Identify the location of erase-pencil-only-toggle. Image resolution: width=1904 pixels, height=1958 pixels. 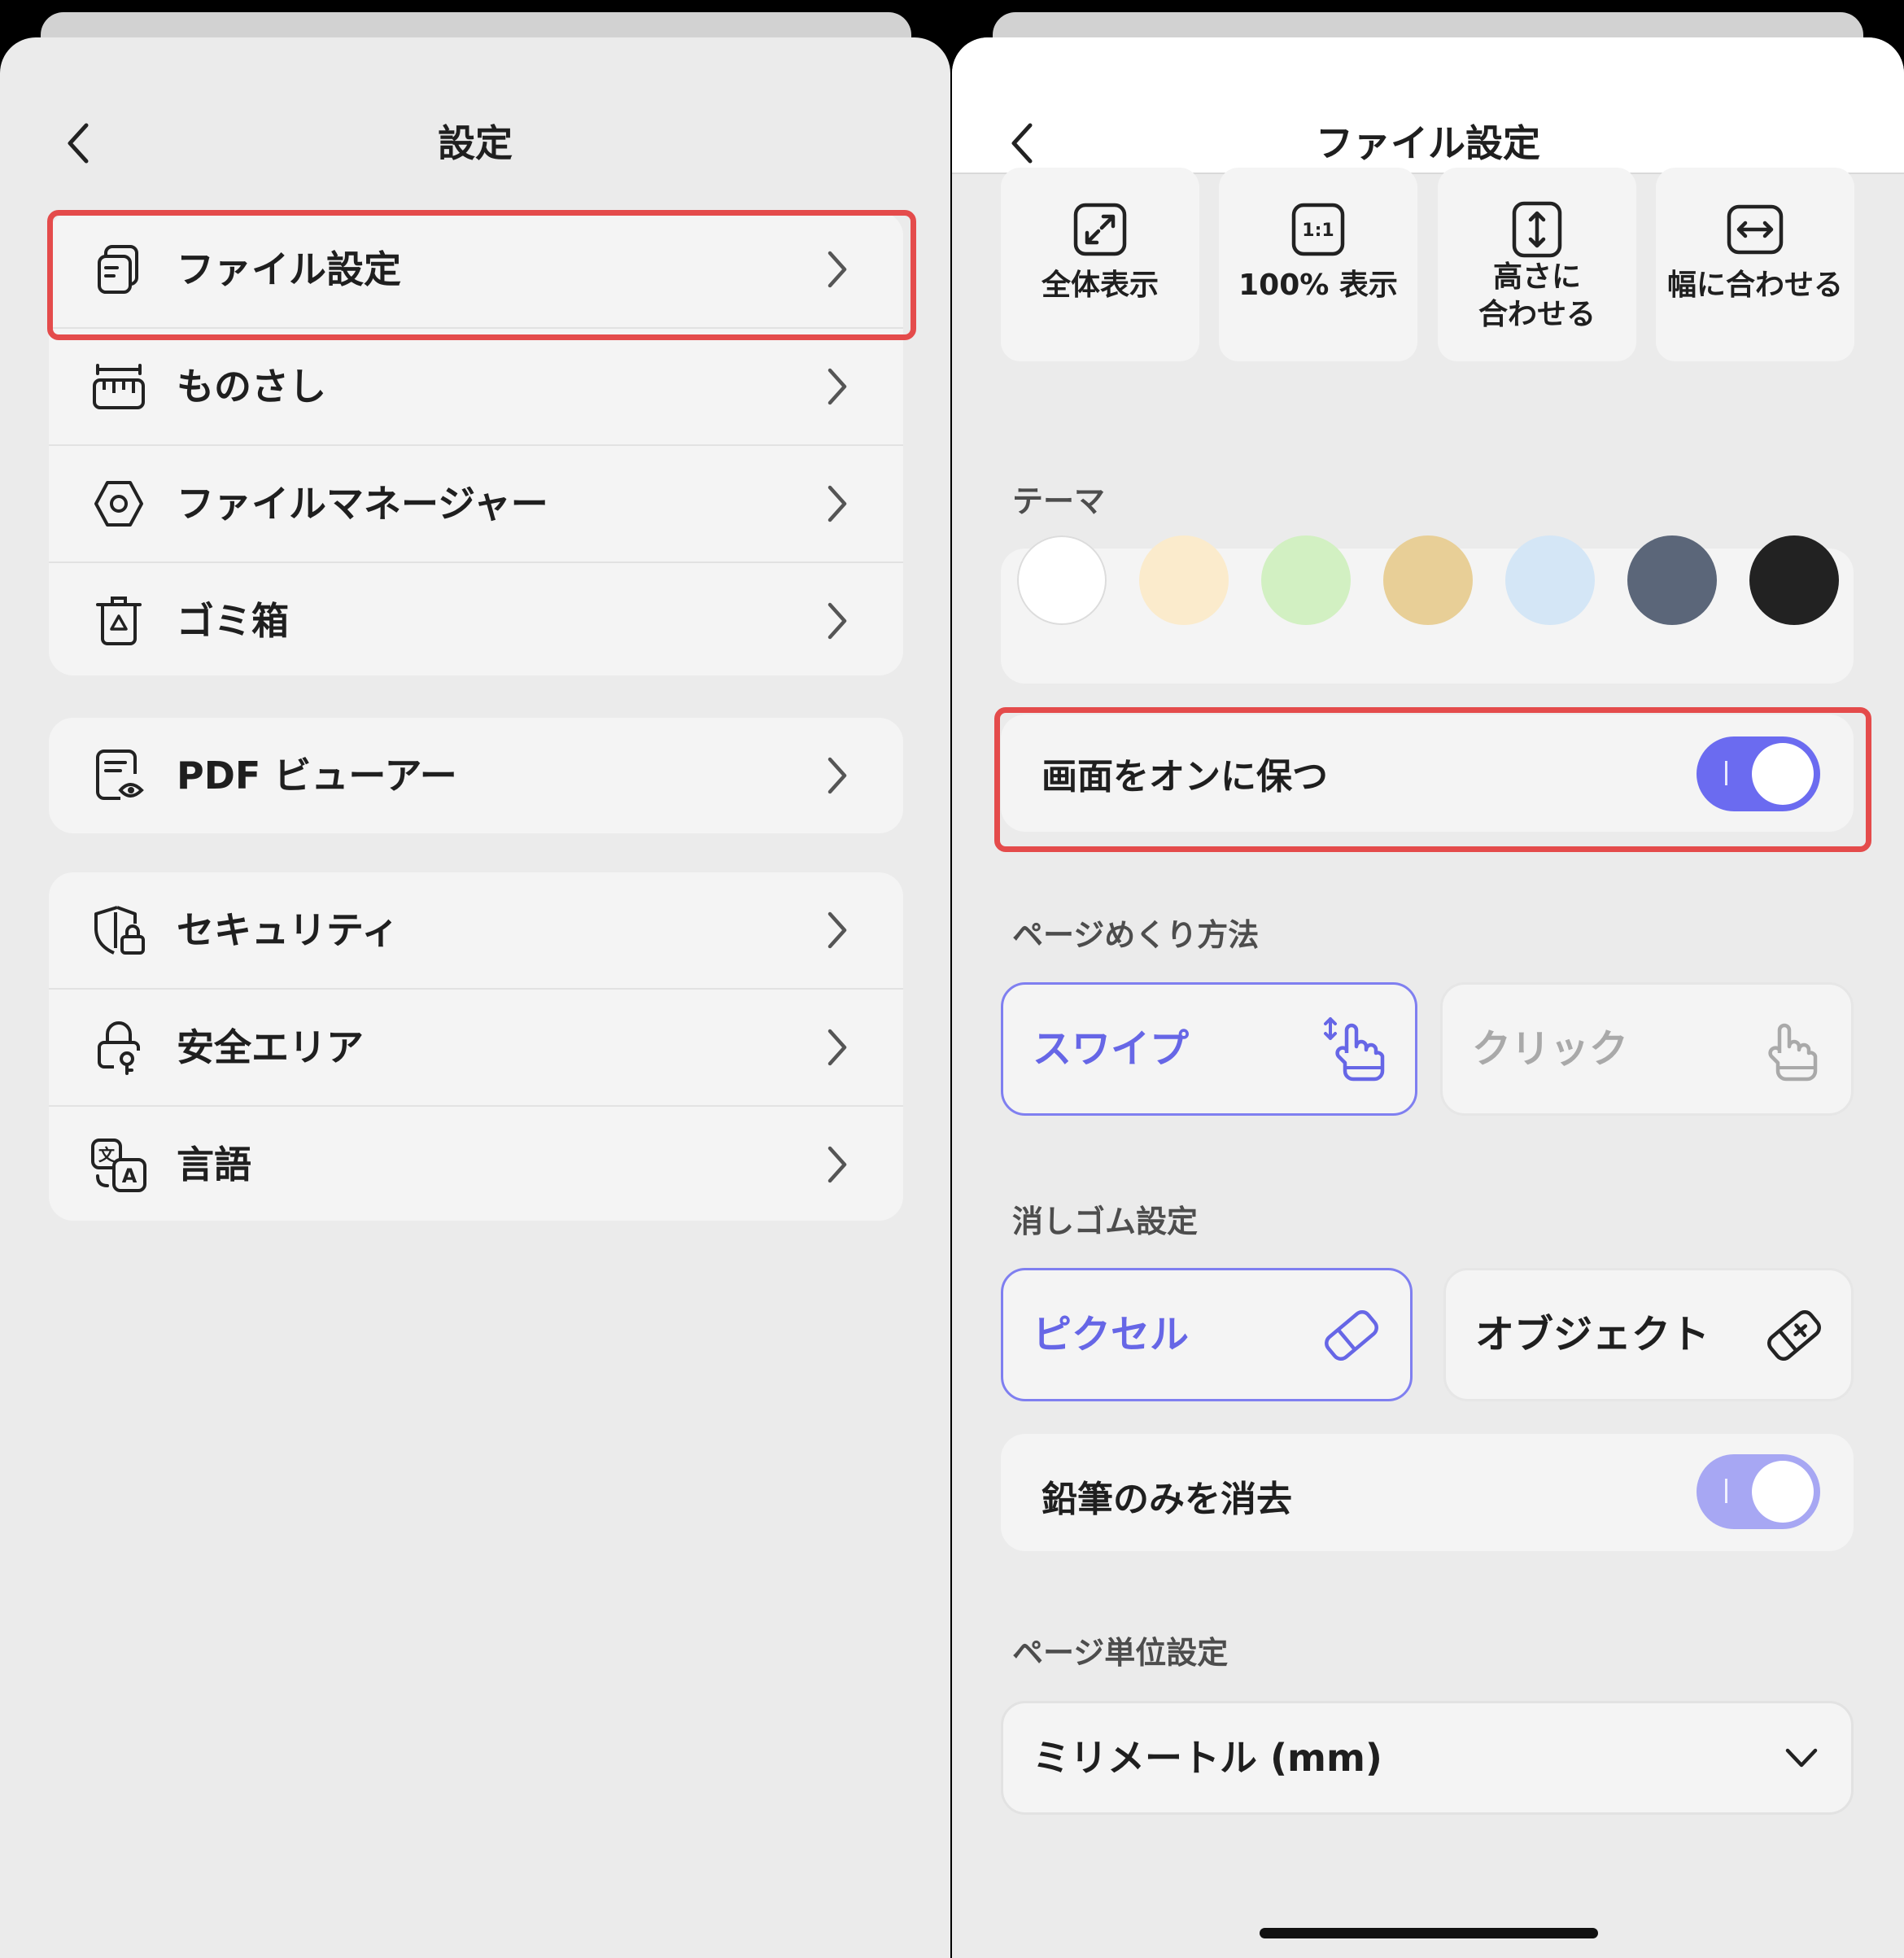
(1758, 1491).